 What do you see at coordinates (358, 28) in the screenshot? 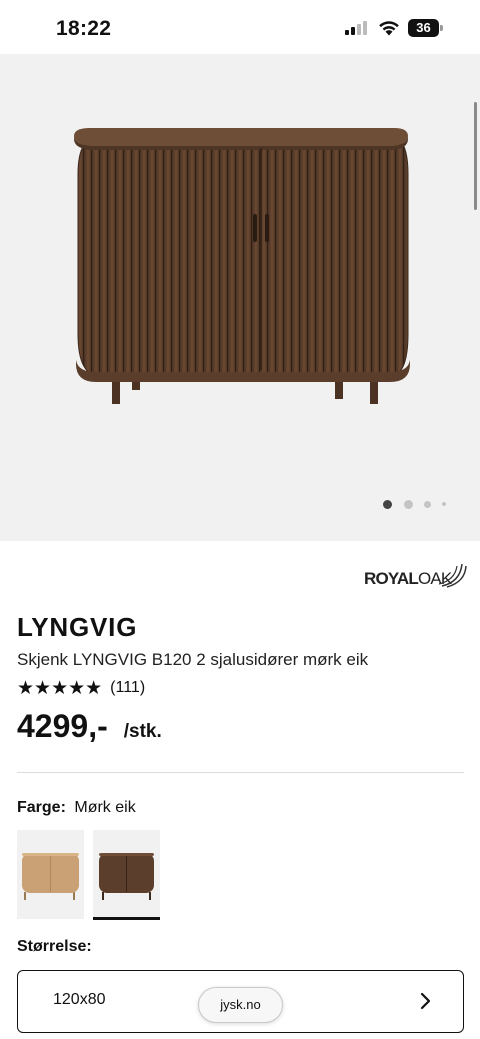
I see `cellular-signal-icon` at bounding box center [358, 28].